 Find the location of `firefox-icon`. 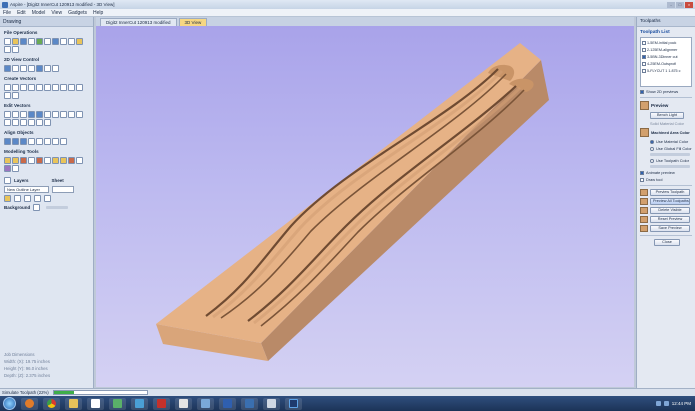

firefox-icon is located at coordinates (29, 403).